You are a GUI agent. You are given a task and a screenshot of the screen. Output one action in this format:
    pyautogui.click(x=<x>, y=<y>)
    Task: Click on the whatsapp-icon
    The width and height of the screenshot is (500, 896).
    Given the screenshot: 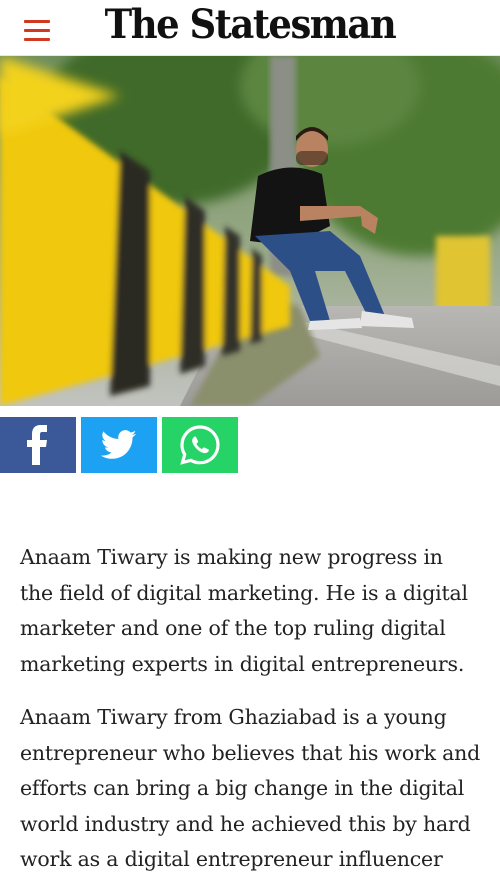 What is the action you would take?
    pyautogui.click(x=200, y=445)
    